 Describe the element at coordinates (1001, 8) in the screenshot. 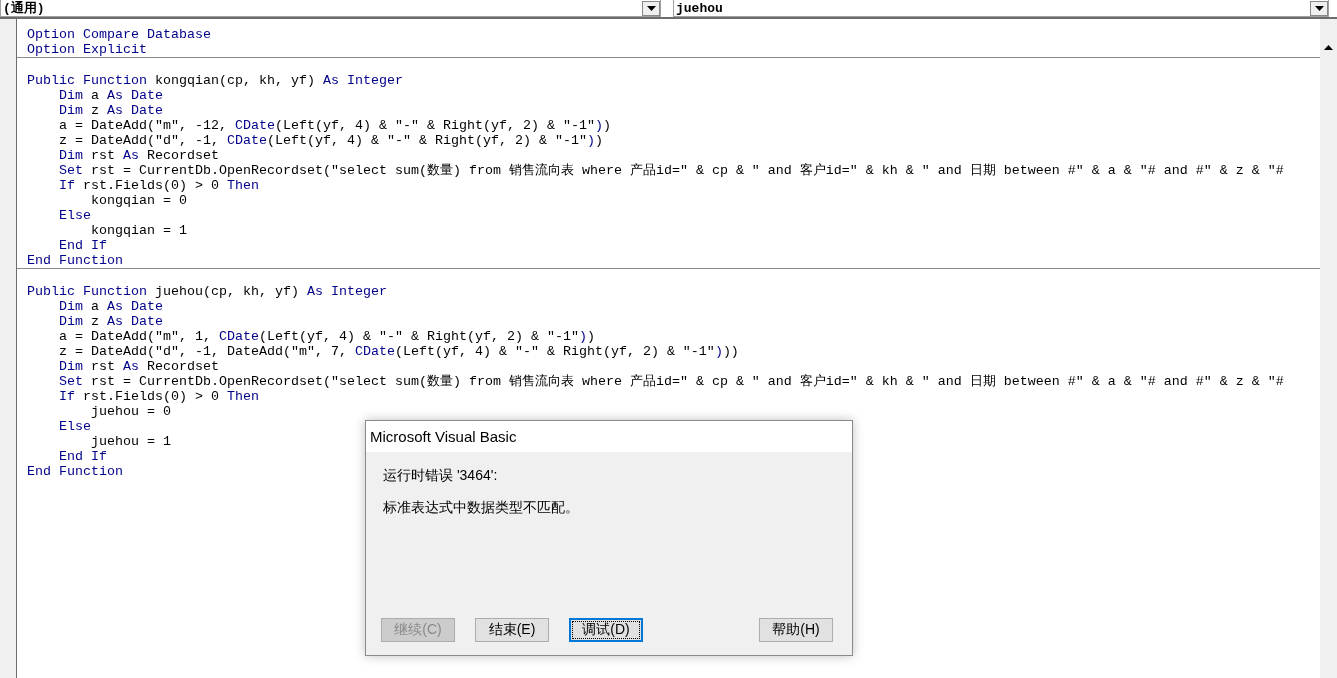

I see `procedure-dropdown: juehou` at that location.